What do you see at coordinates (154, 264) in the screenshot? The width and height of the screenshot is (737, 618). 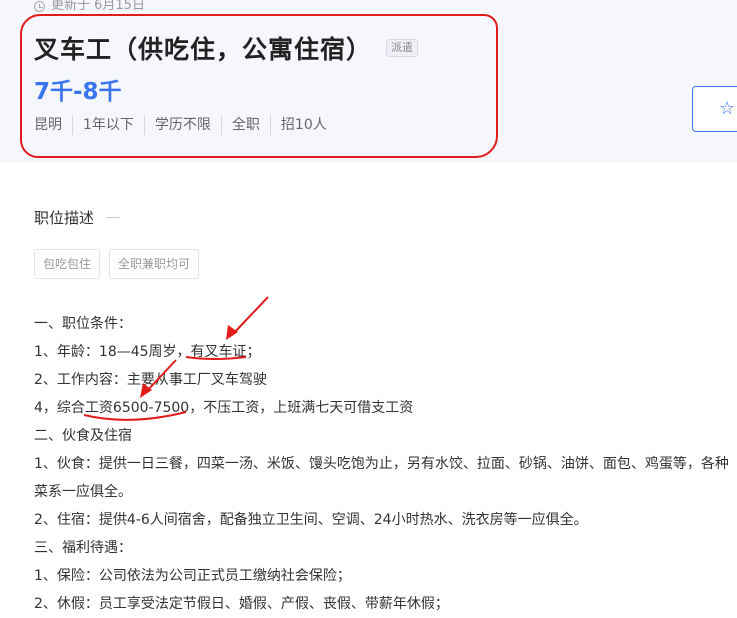 I see `tag-item: 全职兼职均可` at bounding box center [154, 264].